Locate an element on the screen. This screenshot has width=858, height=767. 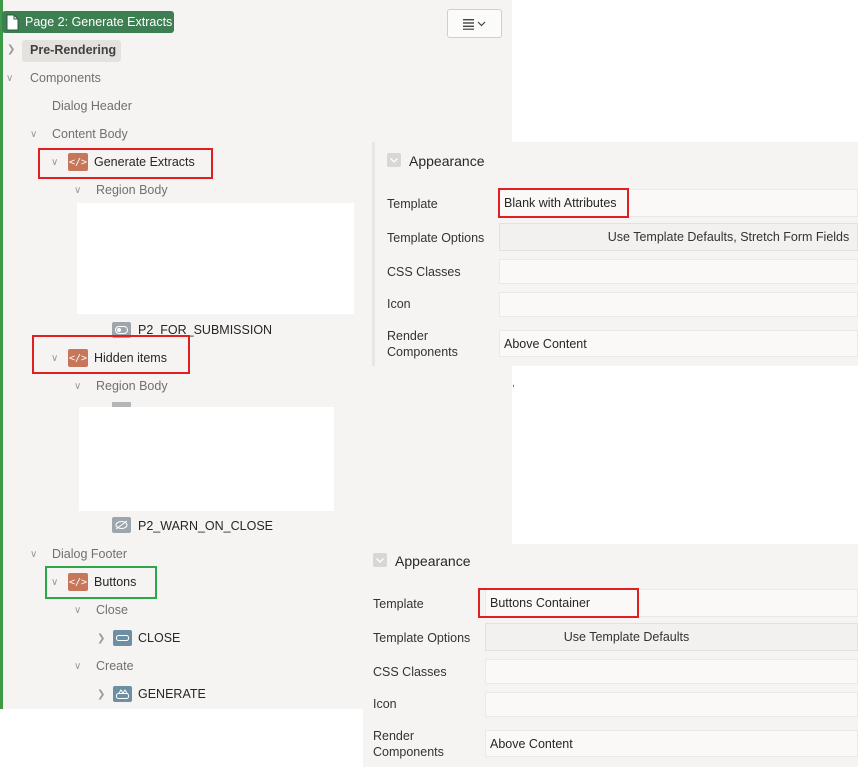
generate-extracts-node: Generate Extracts is located at coordinates (144, 162).